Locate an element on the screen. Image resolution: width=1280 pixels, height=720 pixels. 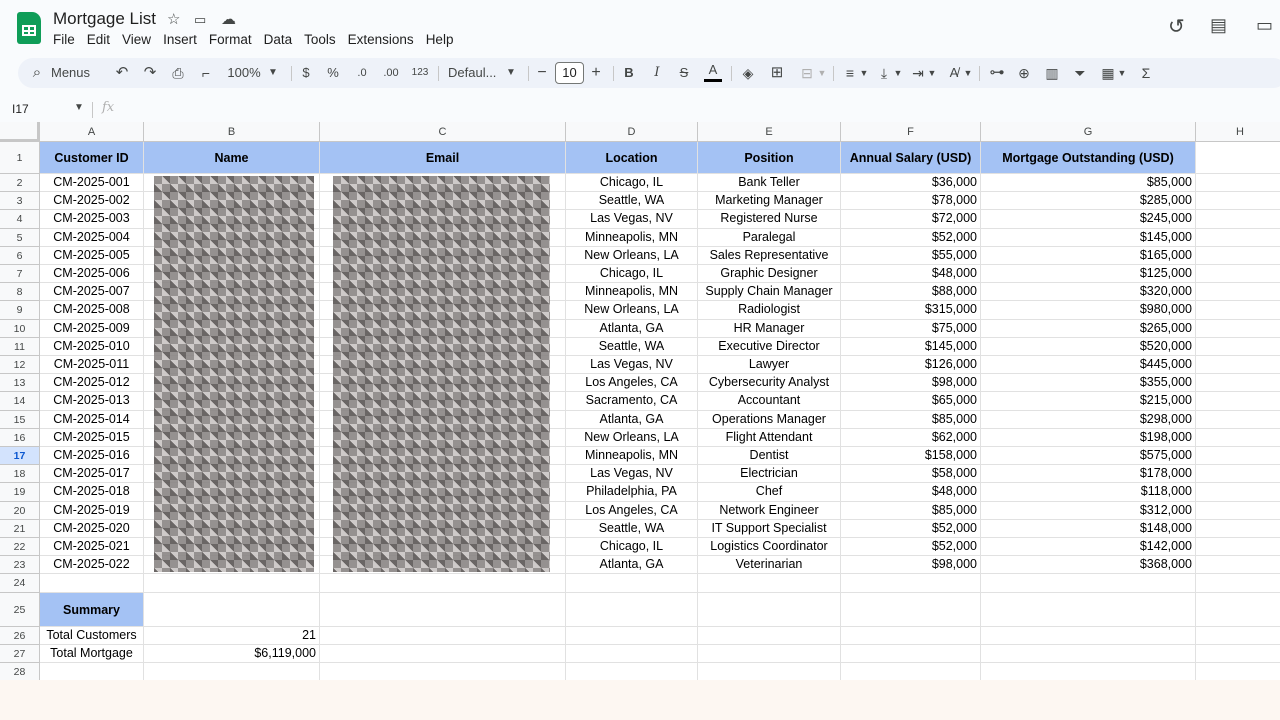
decrease-font-size-button: − is located at coordinates (542, 73).